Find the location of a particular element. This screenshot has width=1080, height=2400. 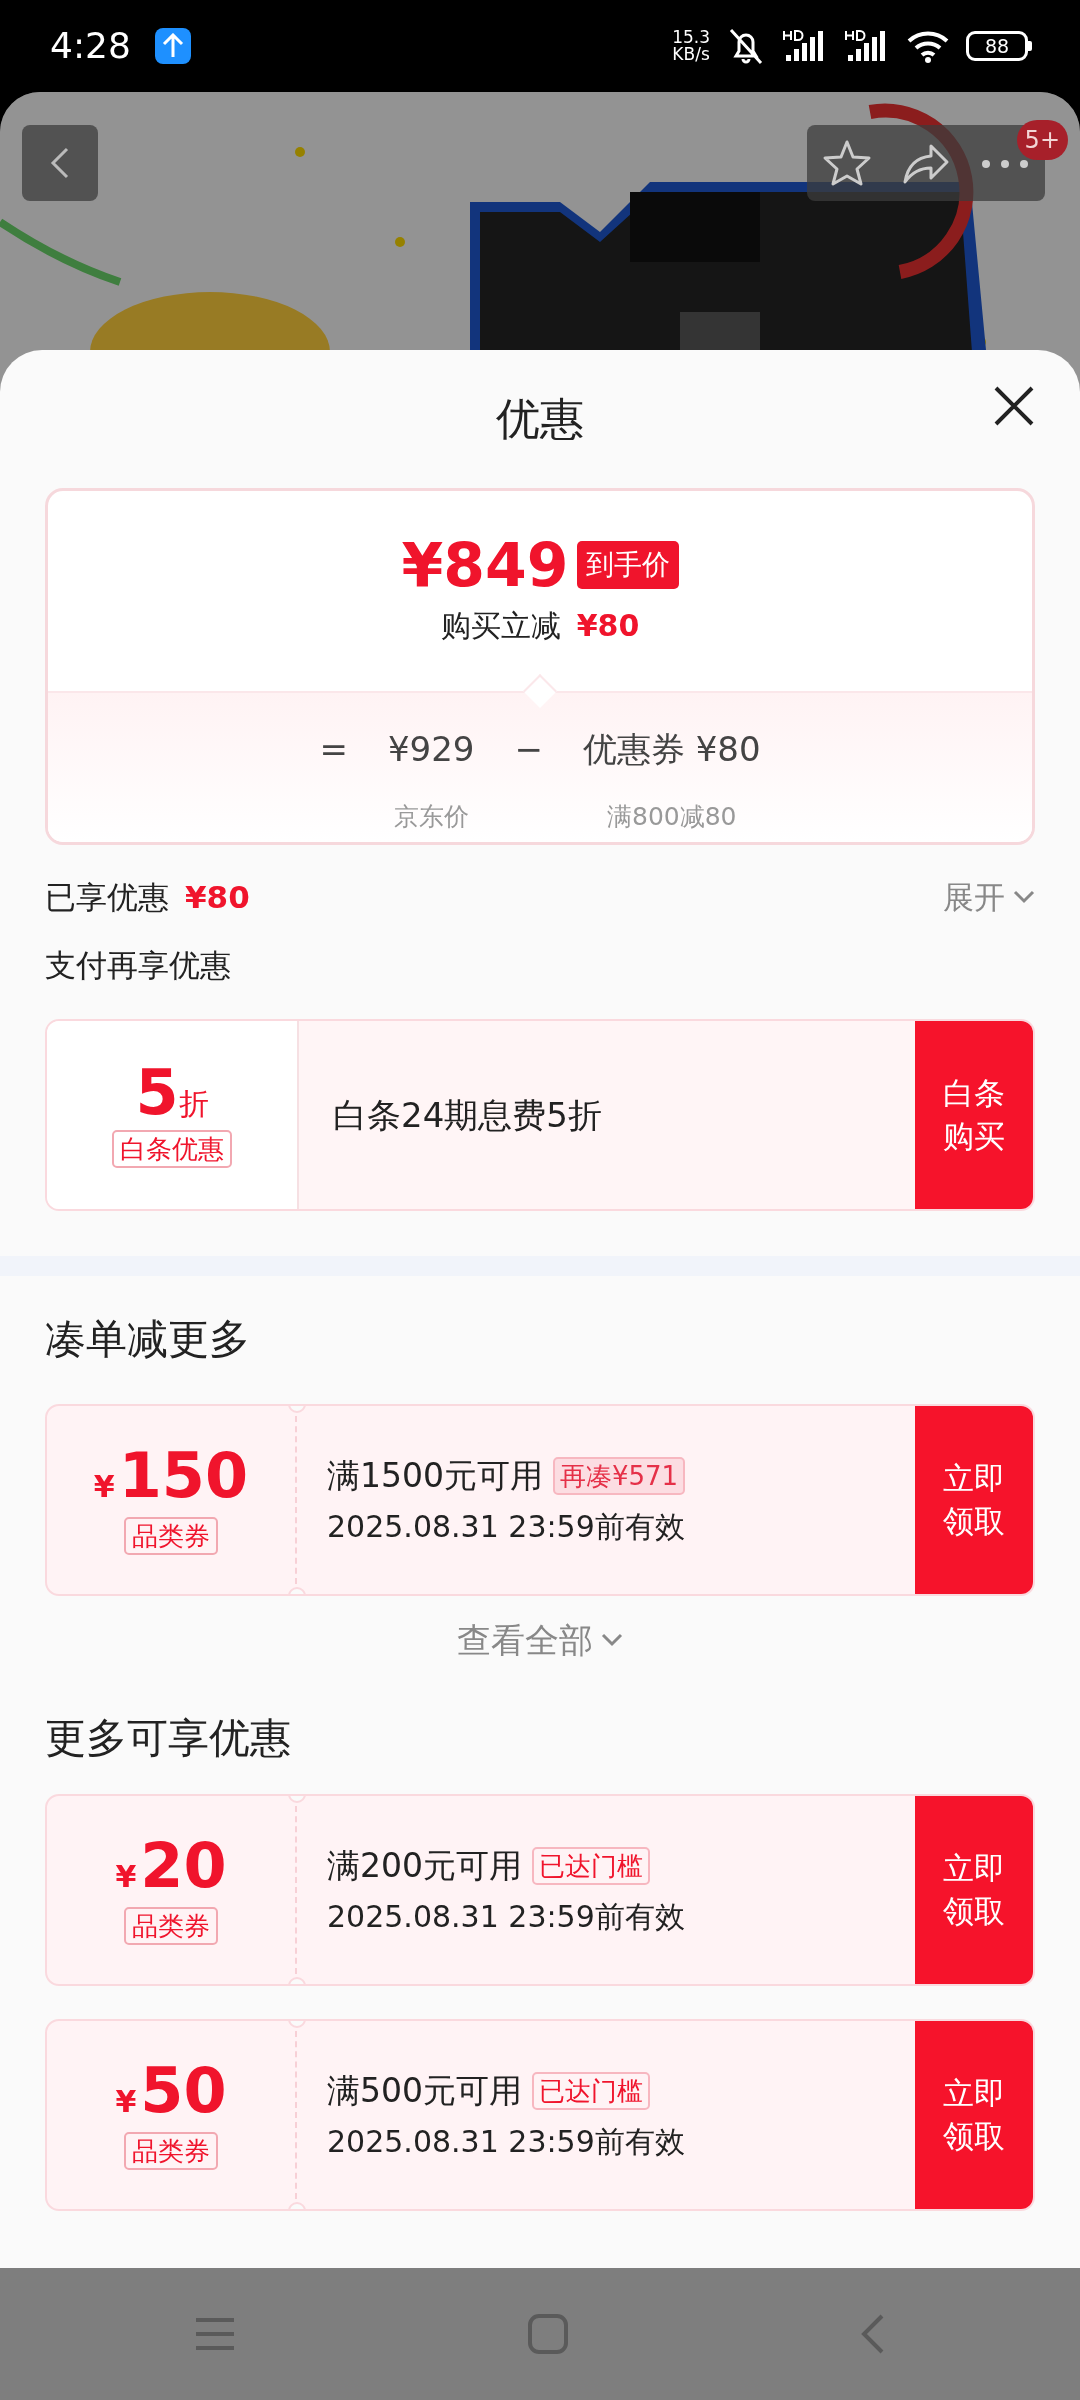

coupon-condition: 满500元可用 is located at coordinates (424, 2090).